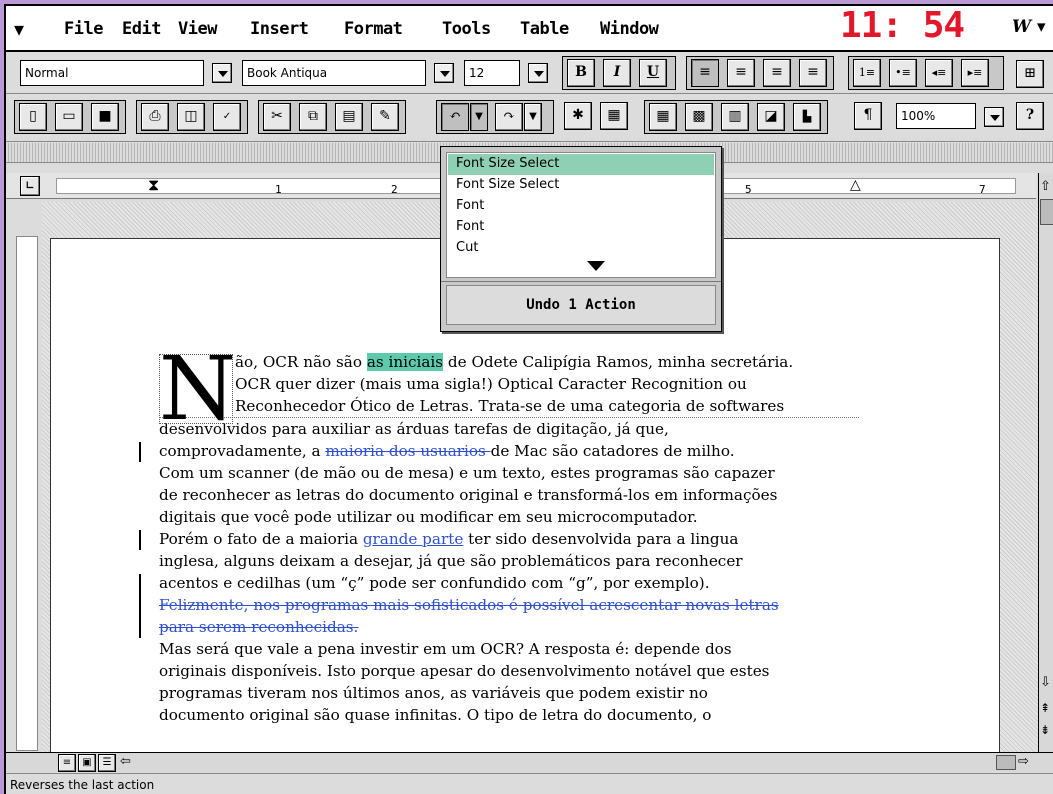  What do you see at coordinates (544, 29) in the screenshot?
I see `menu-table: Table` at bounding box center [544, 29].